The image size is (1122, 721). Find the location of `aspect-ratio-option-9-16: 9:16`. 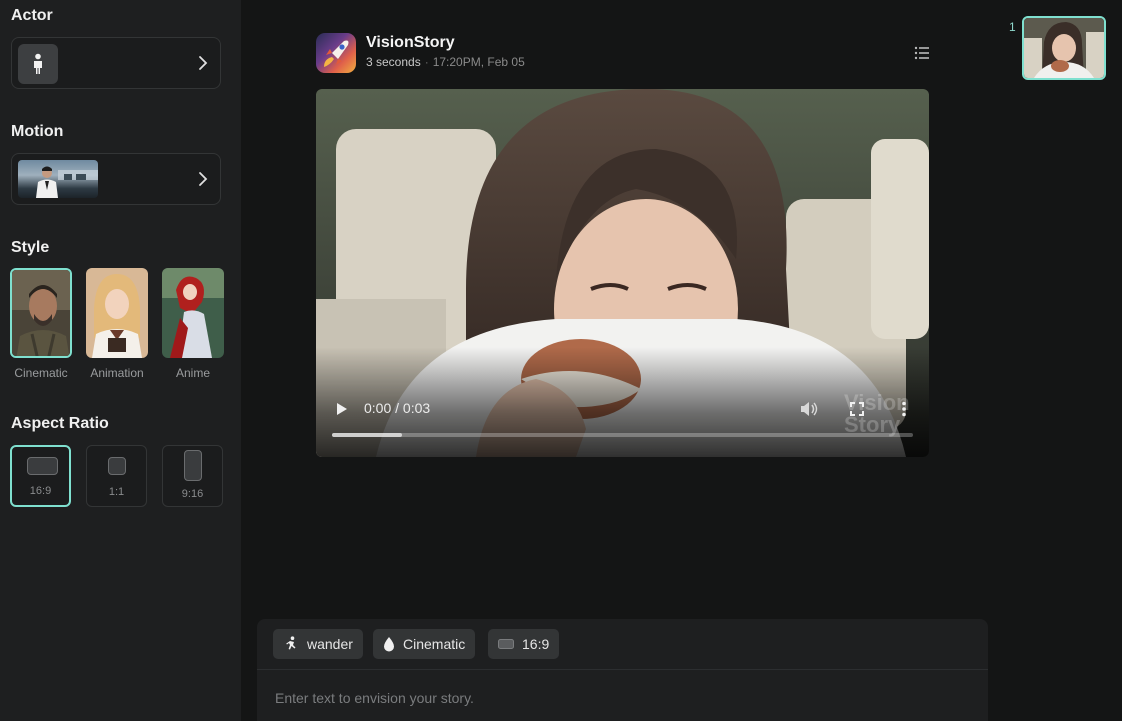

aspect-ratio-option-9-16: 9:16 is located at coordinates (192, 476).